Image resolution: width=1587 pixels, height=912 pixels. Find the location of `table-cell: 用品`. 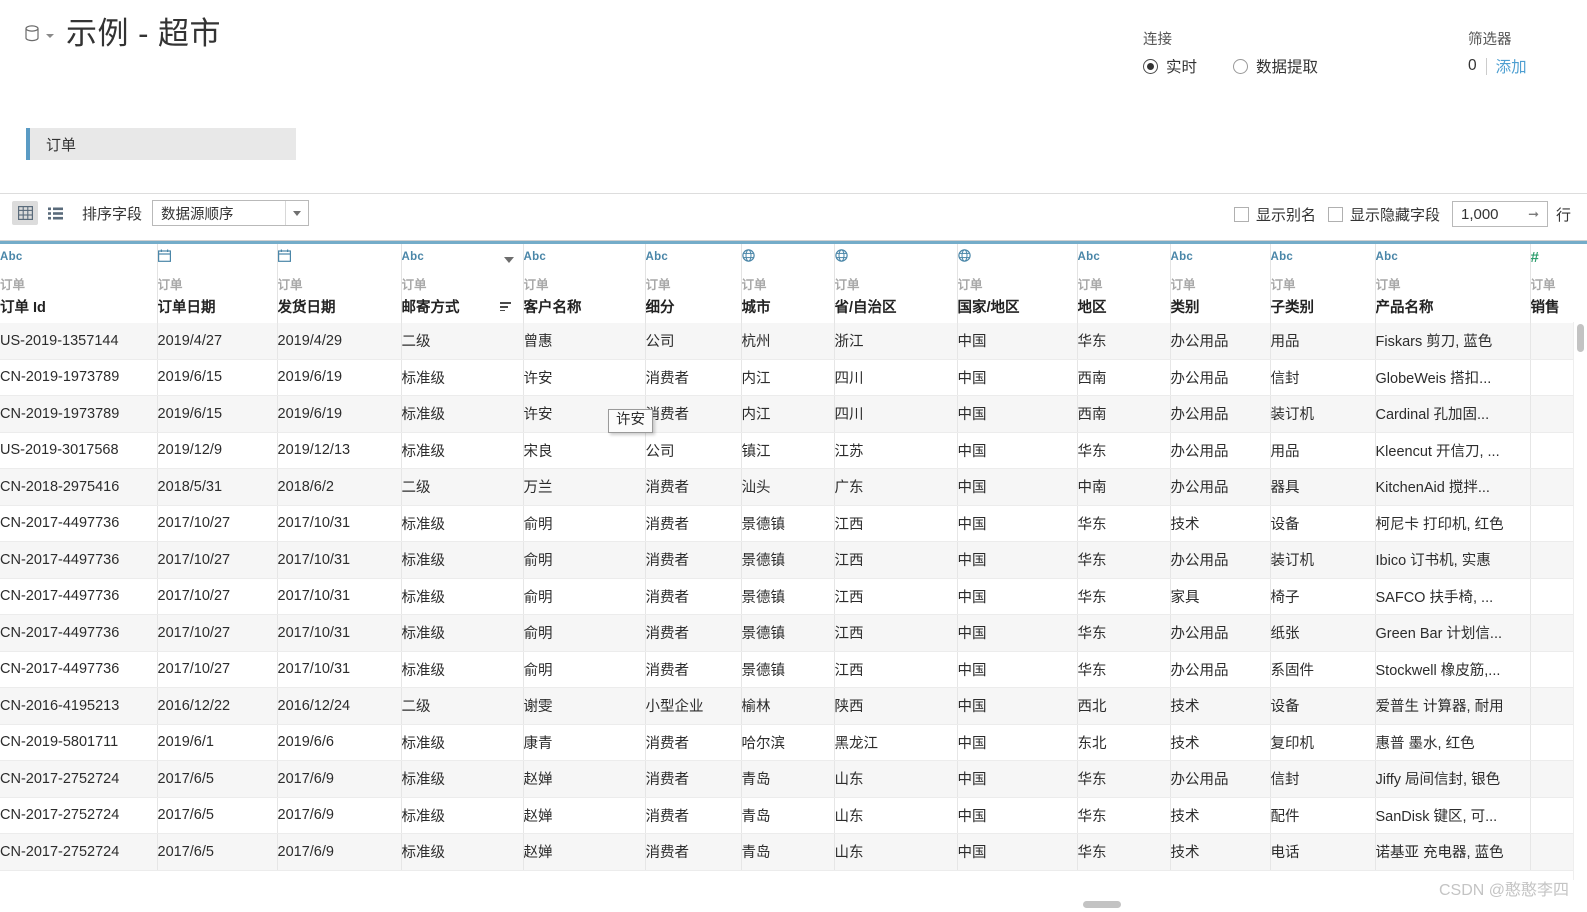

table-cell: 用品 is located at coordinates (1323, 450).